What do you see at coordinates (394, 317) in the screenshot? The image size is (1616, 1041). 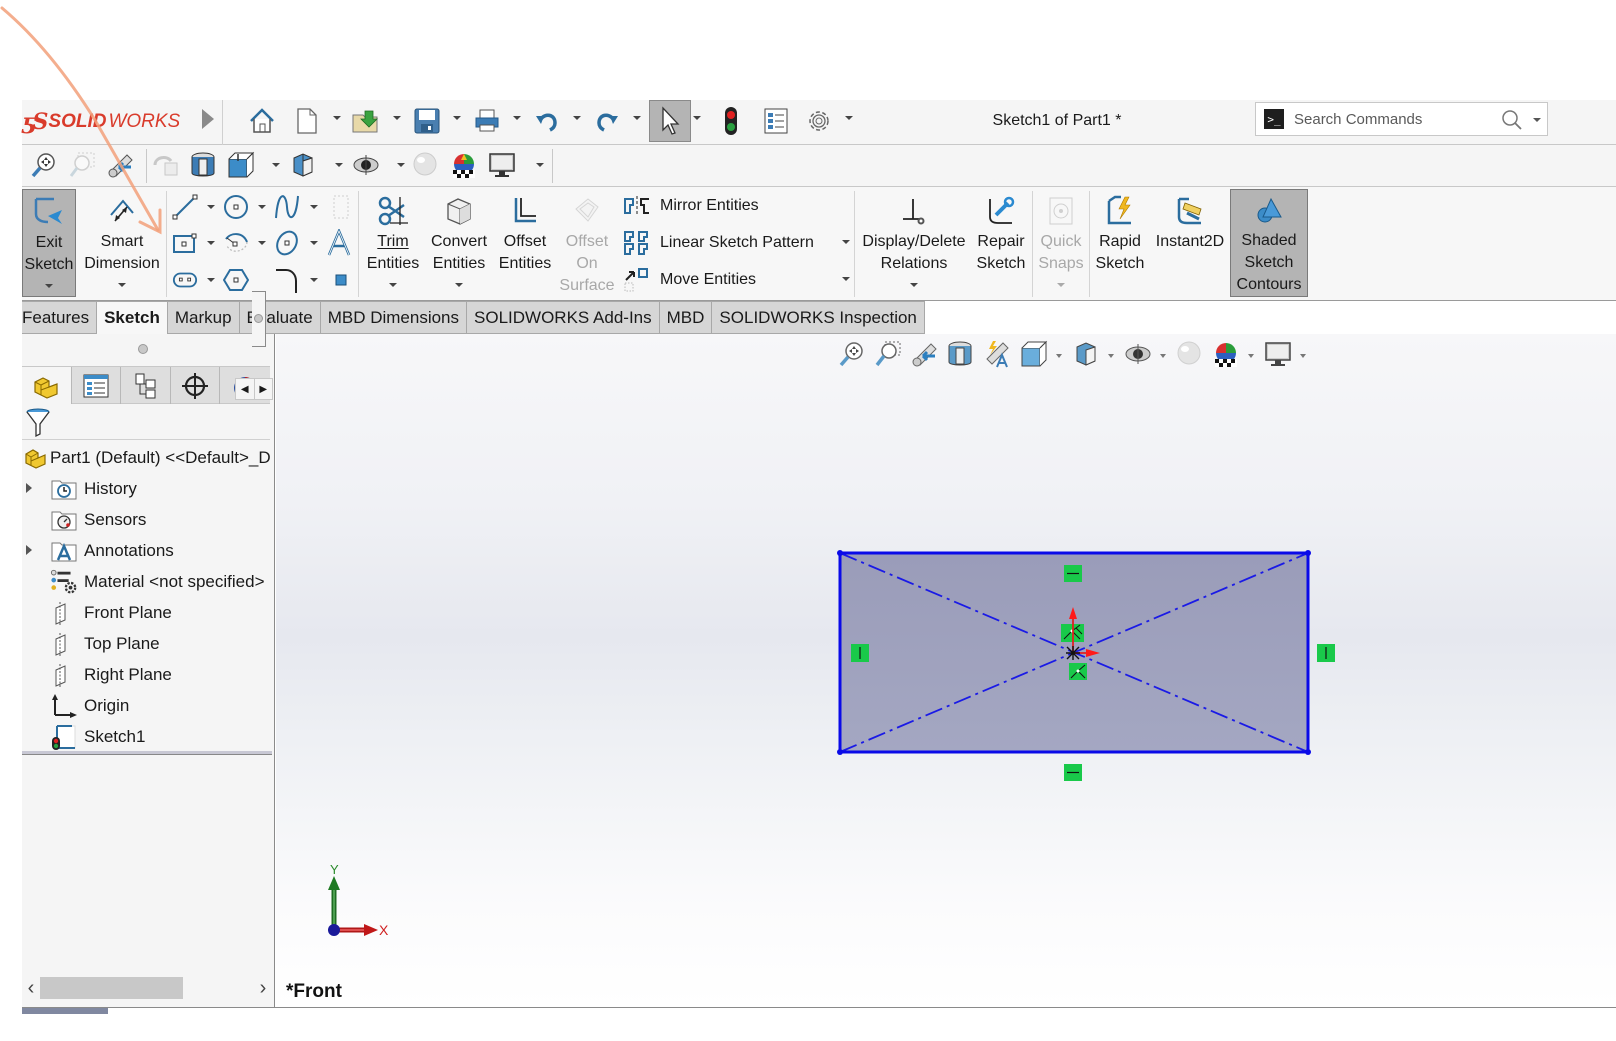 I see `tab-mbd-dimensions: MBD Dimensions` at bounding box center [394, 317].